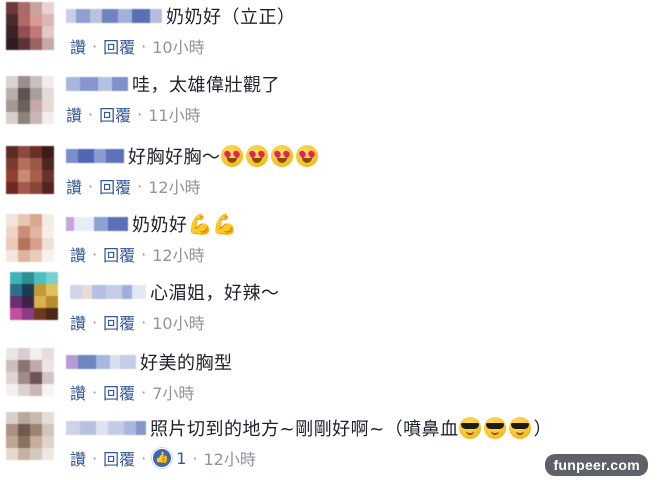 This screenshot has width=660, height=480. I want to click on comment-item: 心湄姐，好辣～ 讚 · 回覆 · 10小時, so click(330, 307).